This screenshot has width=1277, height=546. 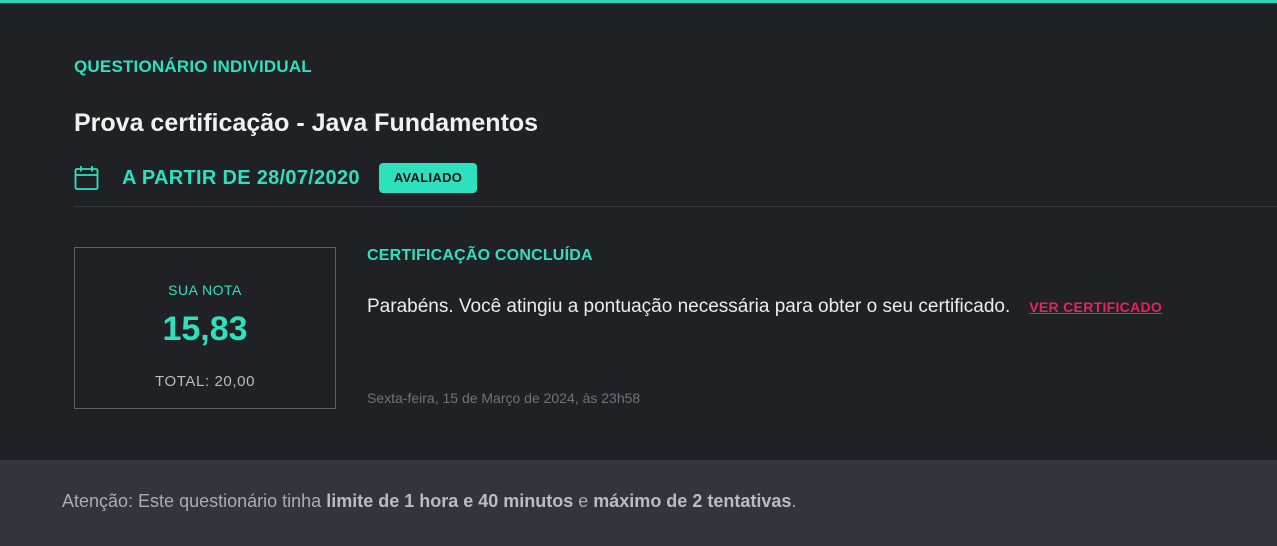 What do you see at coordinates (428, 178) in the screenshot?
I see `status-badge: AVALIADO` at bounding box center [428, 178].